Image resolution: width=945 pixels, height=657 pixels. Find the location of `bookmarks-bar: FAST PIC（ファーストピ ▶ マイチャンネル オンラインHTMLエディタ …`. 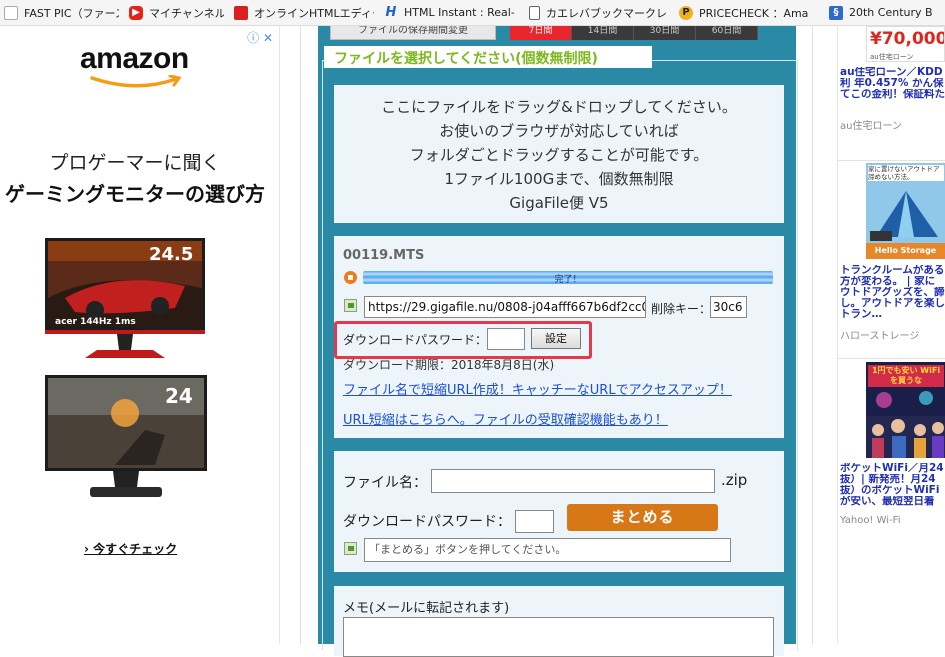

bookmarks-bar: FAST PIC（ファーストピ ▶ マイチャンネル オンラインHTMLエディタ … is located at coordinates (472, 13).